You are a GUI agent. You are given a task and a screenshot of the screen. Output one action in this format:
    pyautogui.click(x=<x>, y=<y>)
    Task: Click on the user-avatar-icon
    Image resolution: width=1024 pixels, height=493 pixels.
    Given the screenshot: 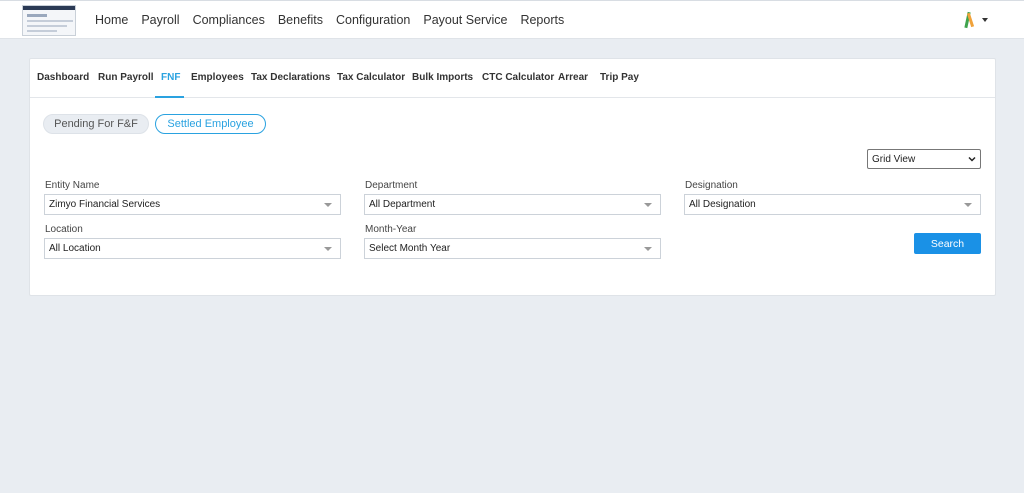 What is the action you would take?
    pyautogui.click(x=969, y=20)
    